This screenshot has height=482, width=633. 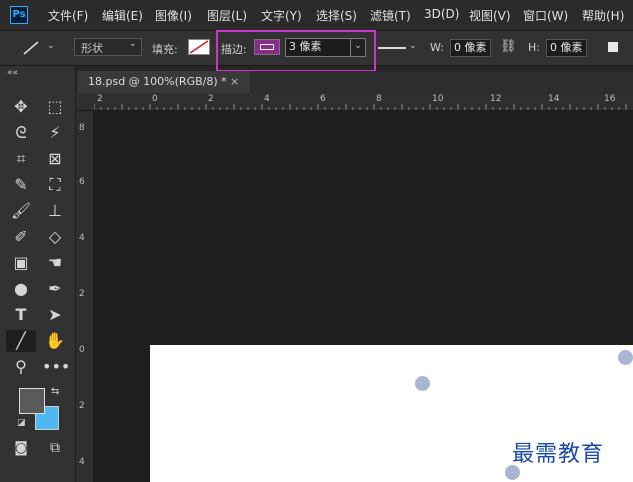 I want to click on gradient-tool-icon: ▣, so click(x=21, y=263).